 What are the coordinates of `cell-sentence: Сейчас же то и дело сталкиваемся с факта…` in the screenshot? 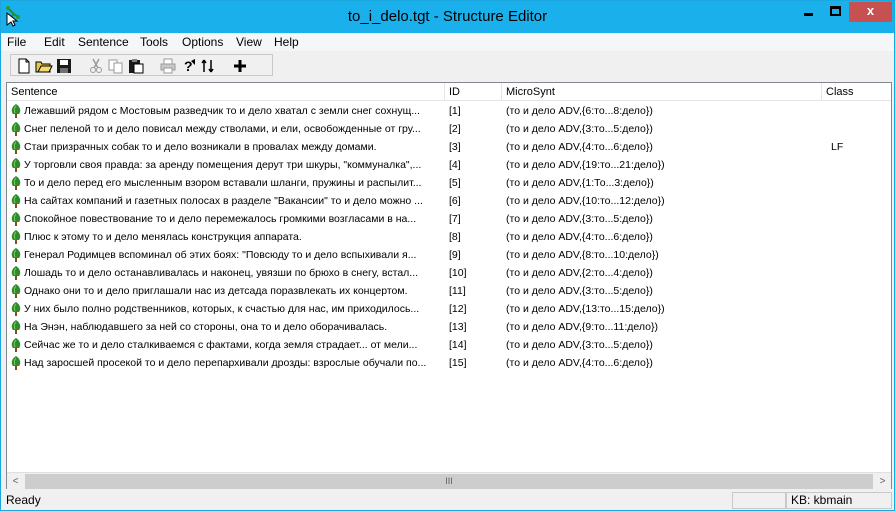 It's located at (221, 345).